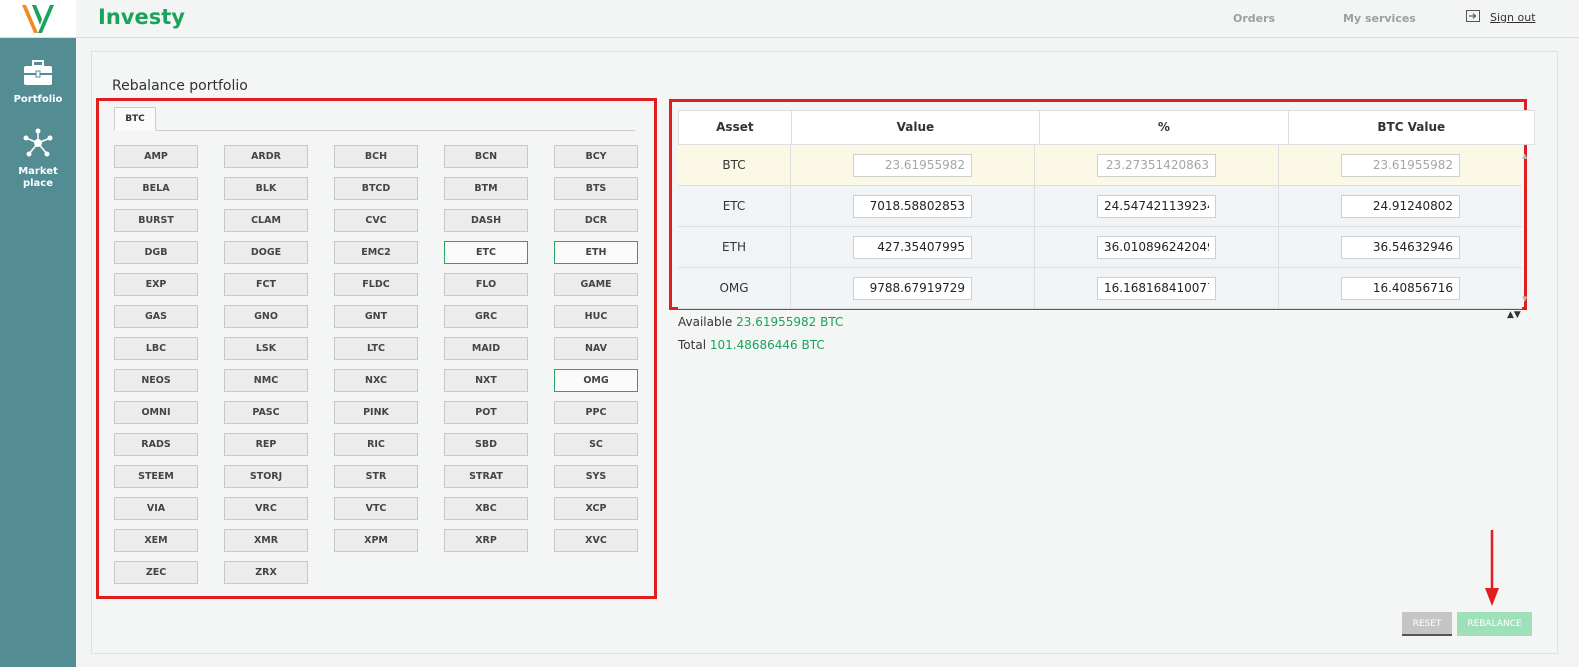  Describe the element at coordinates (596, 348) in the screenshot. I see `coin-button-nav: NAV` at that location.